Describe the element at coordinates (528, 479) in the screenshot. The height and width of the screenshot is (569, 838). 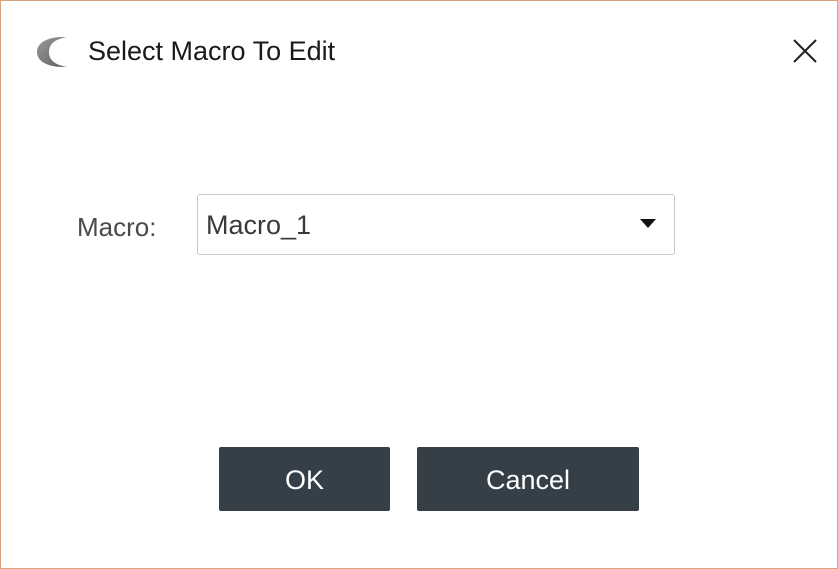
I see `cancel-button: Cancel` at that location.